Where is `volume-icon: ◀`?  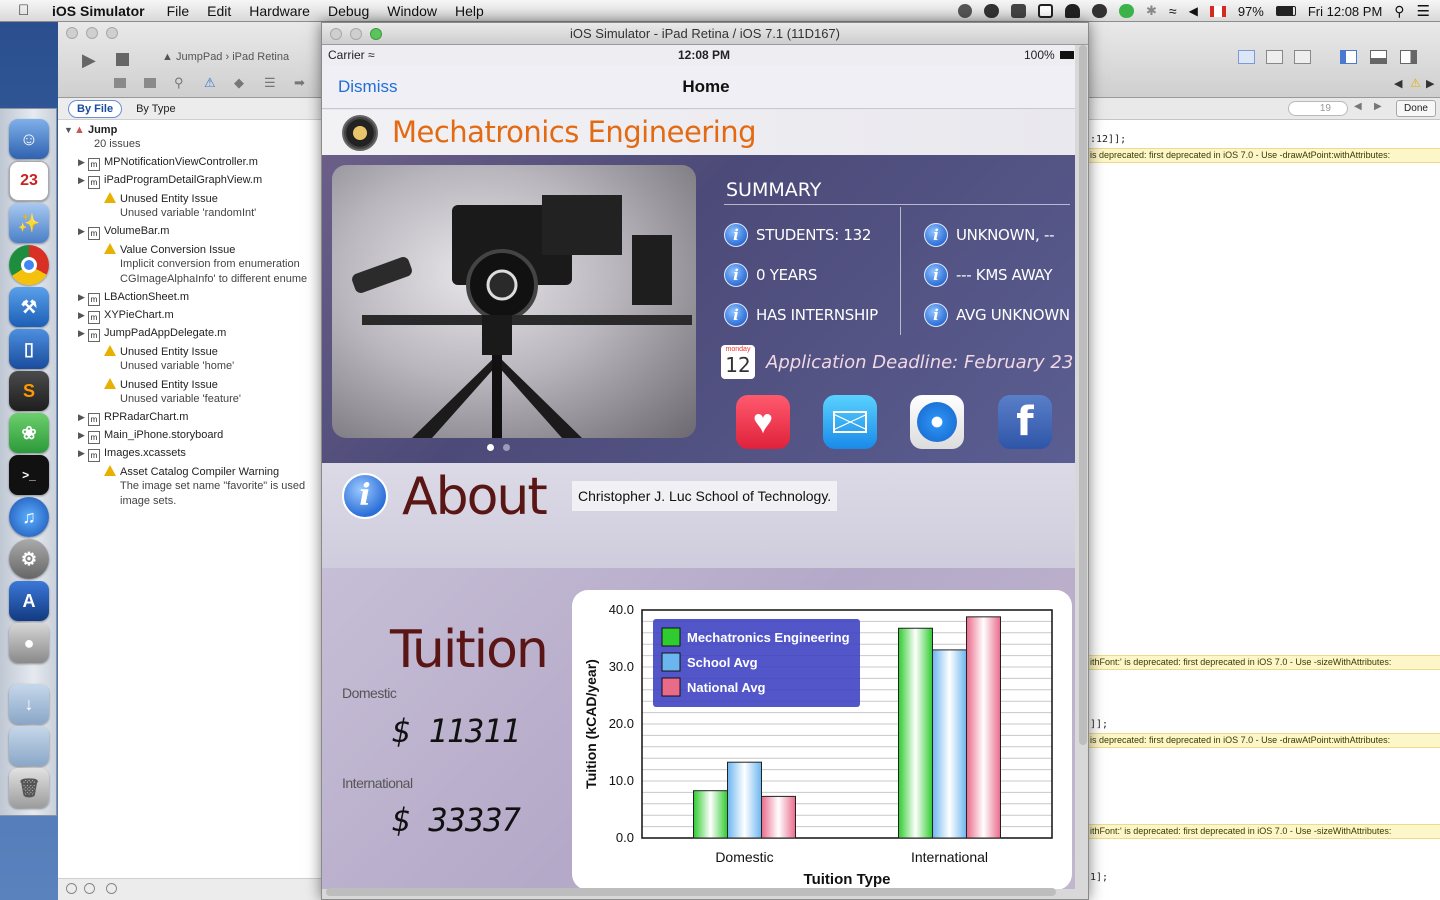
volume-icon: ◀ is located at coordinates (1193, 11).